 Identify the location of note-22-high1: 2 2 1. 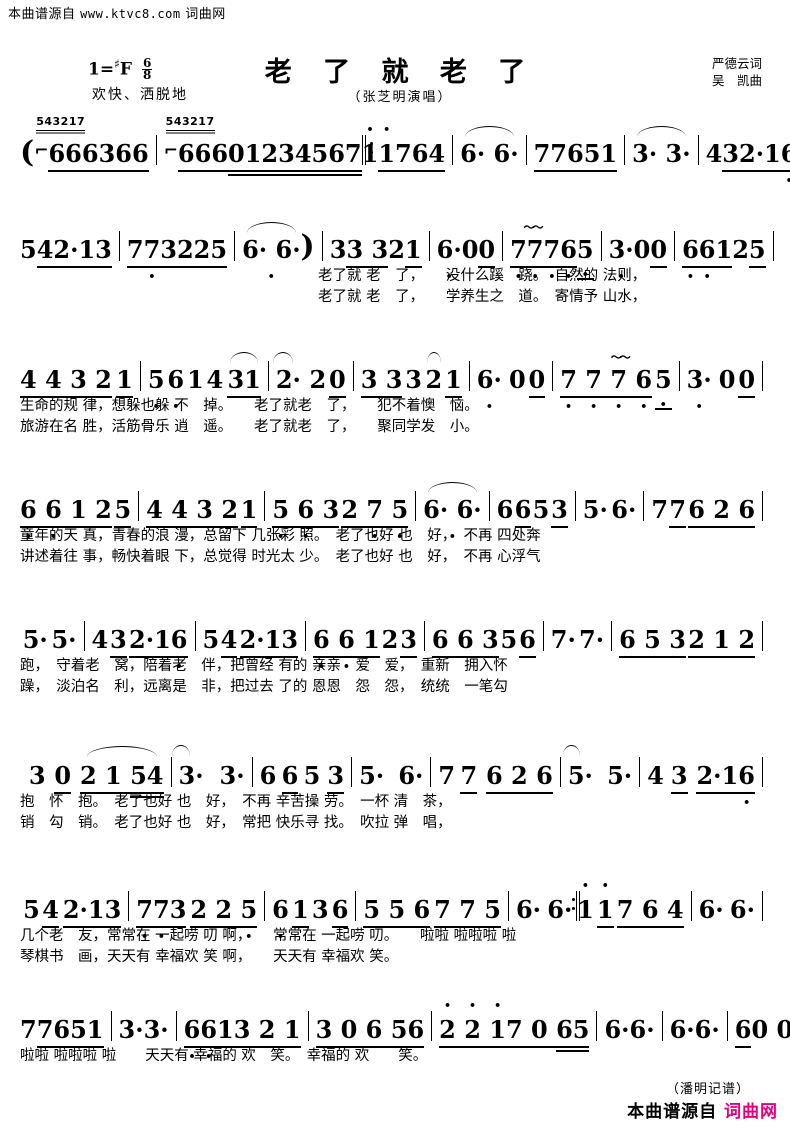
(472, 1031).